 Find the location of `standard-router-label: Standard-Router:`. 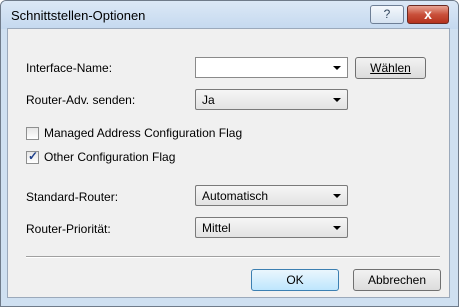

standard-router-label: Standard-Router: is located at coordinates (72, 197).